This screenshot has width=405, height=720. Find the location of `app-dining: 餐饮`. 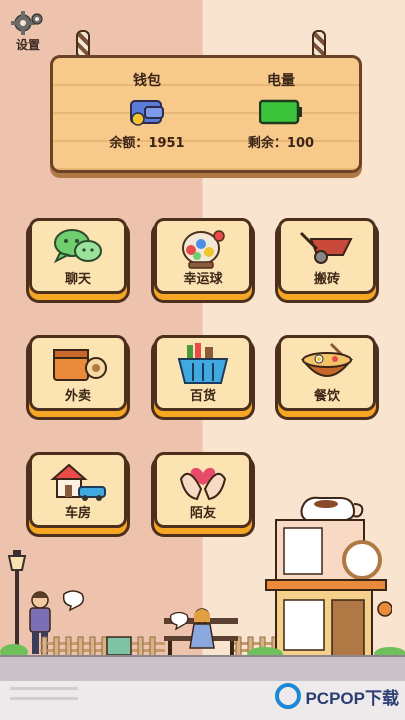

app-dining: 餐饮 is located at coordinates (327, 373).